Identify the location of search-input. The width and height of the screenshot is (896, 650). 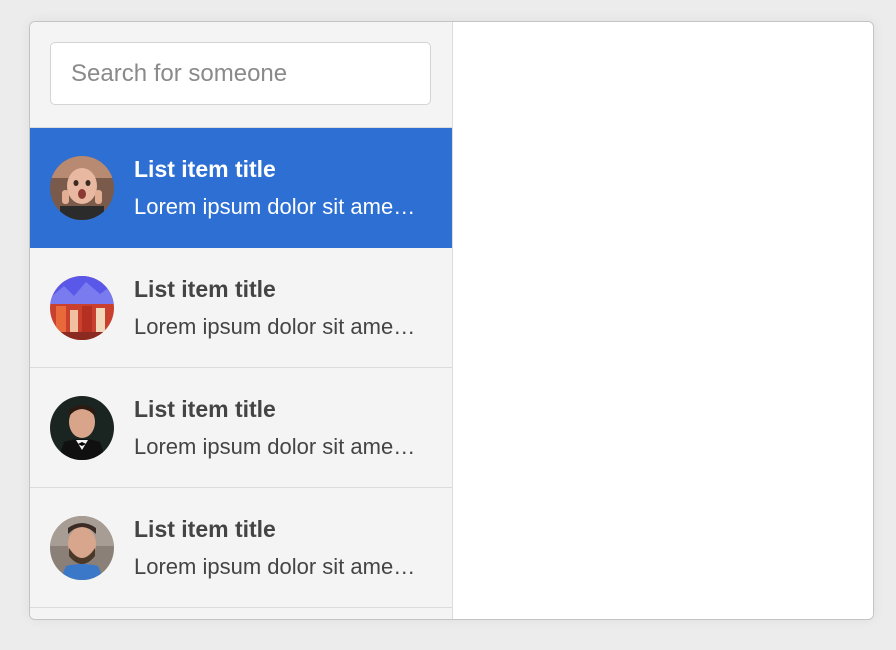
(240, 73).